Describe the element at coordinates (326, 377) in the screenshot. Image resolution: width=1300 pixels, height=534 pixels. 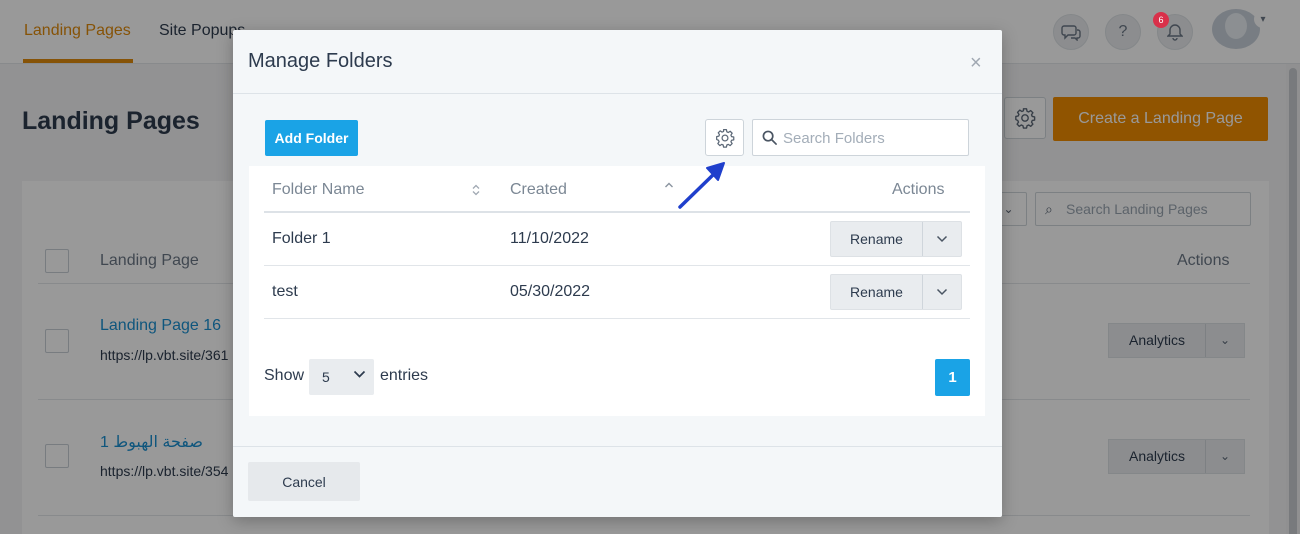
I see `entries-select-value: 5` at that location.